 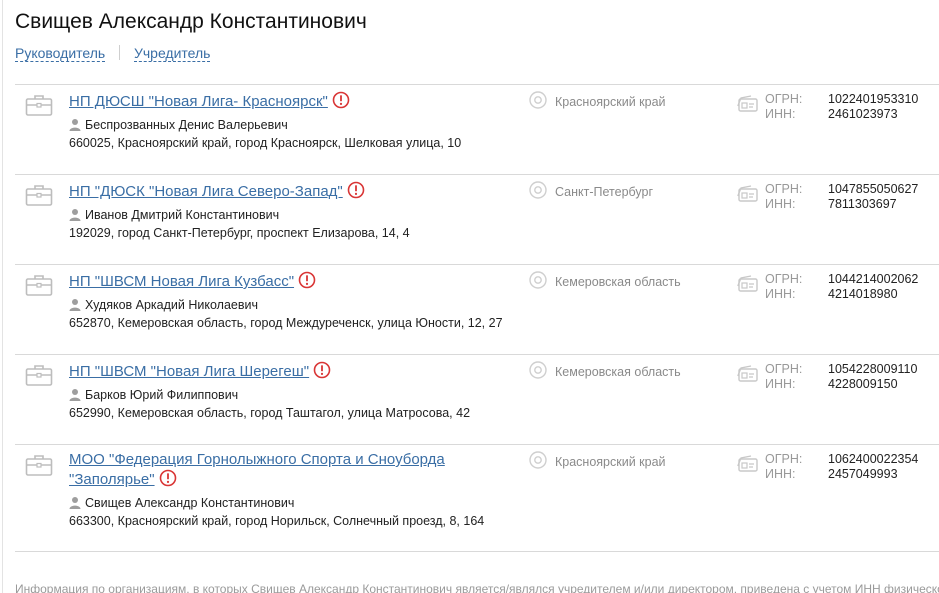 I want to click on registration-values: 1062400022354 2457049993, so click(x=873, y=467).